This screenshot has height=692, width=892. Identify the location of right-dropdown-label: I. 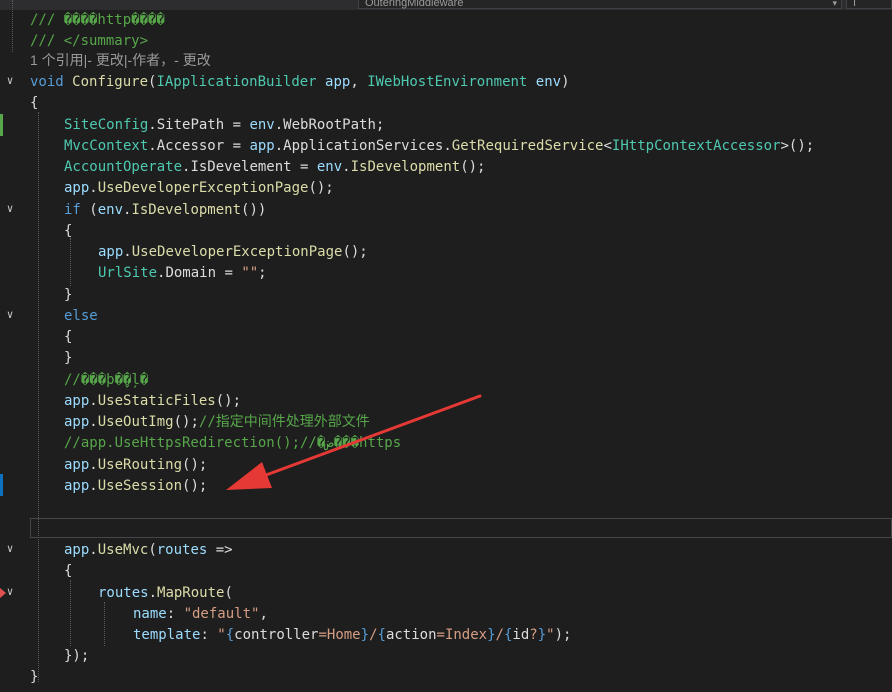
(855, 4).